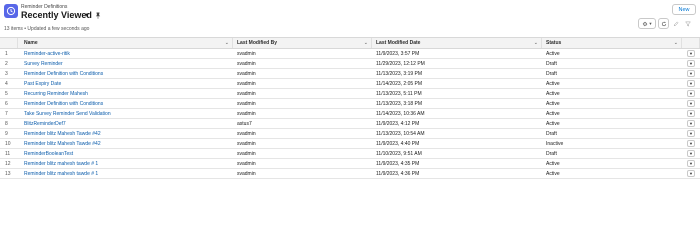 The width and height of the screenshot is (700, 240). Describe the element at coordinates (42, 84) in the screenshot. I see `record-name-text: Past Expiry Date` at that location.